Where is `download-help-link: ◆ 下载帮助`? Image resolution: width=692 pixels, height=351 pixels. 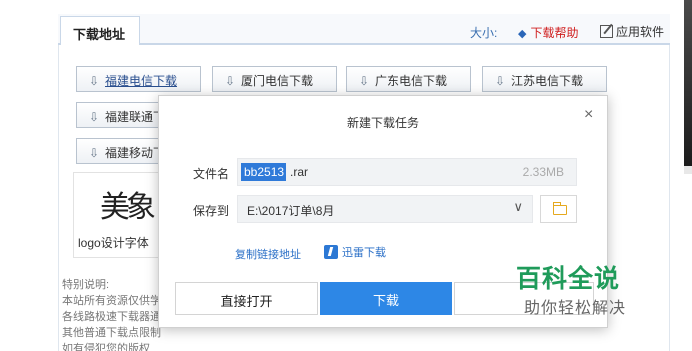 download-help-link: ◆ 下载帮助 is located at coordinates (548, 32).